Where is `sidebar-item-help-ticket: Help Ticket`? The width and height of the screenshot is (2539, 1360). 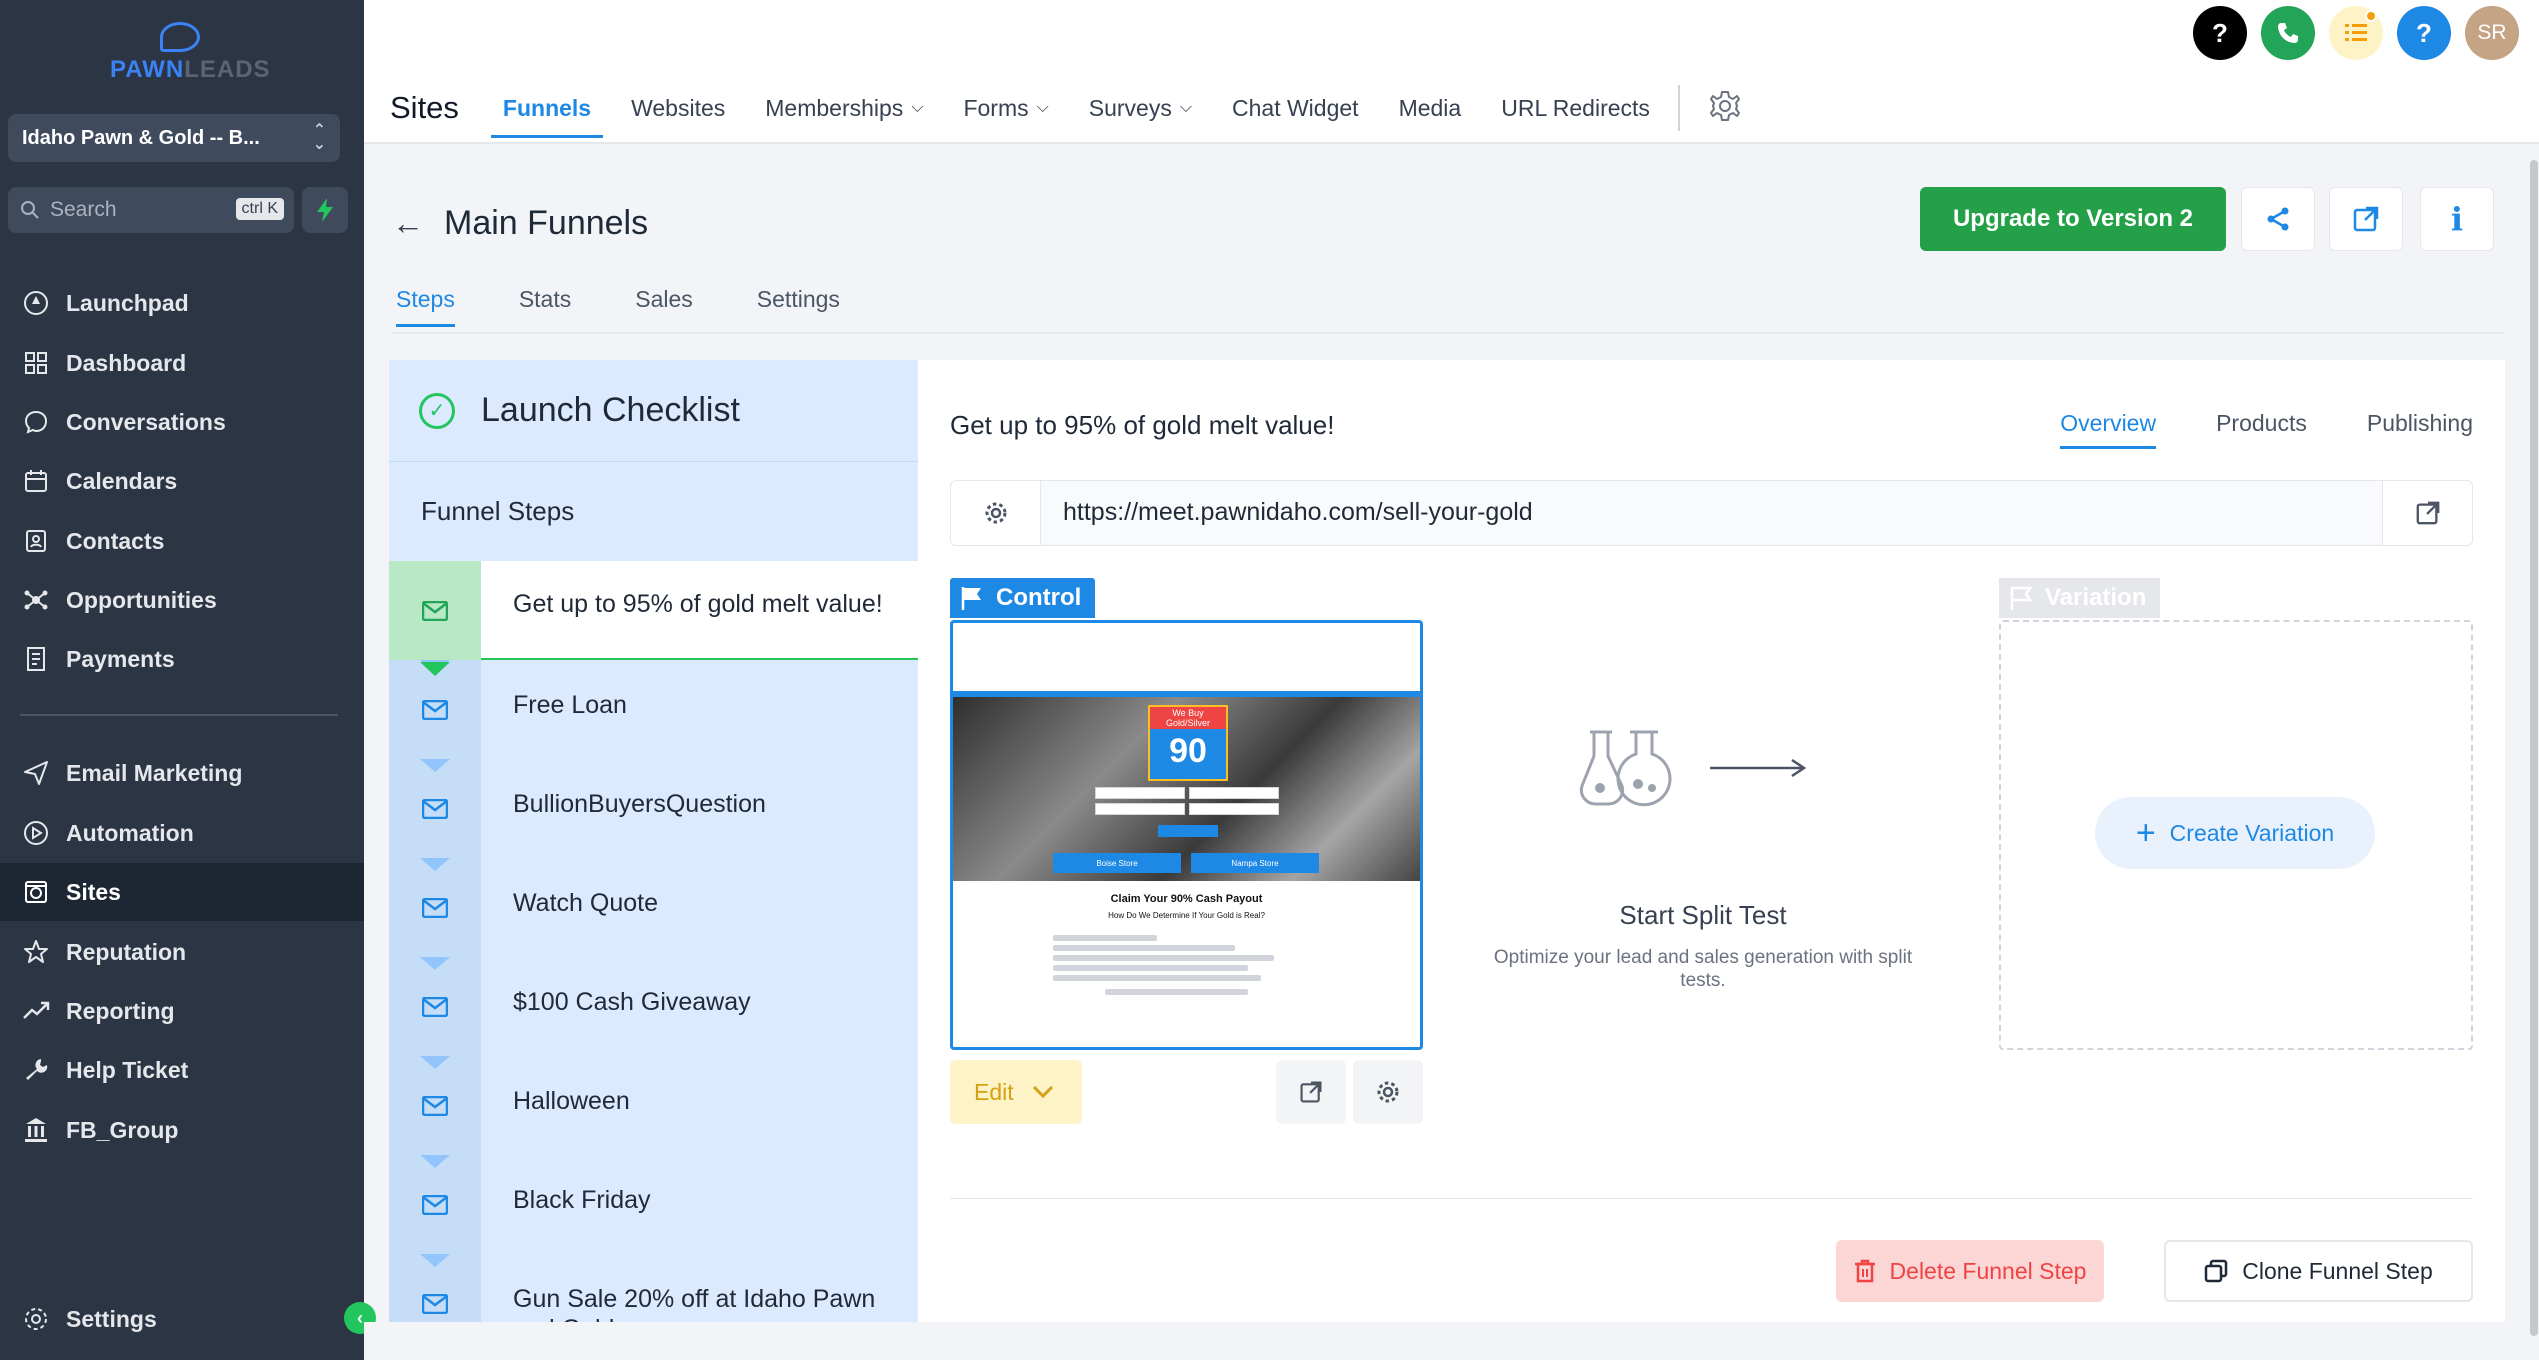 sidebar-item-help-ticket: Help Ticket is located at coordinates (182, 1070).